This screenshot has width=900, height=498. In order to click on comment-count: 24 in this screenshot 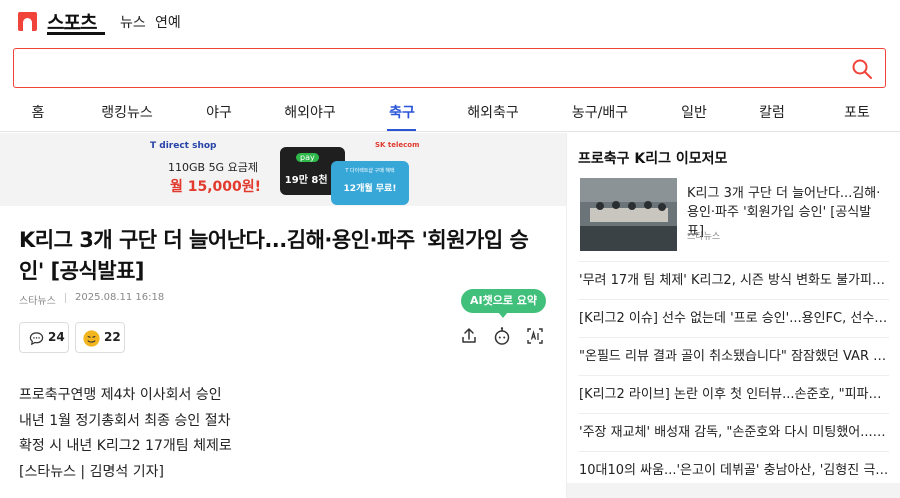, I will do `click(56, 337)`.